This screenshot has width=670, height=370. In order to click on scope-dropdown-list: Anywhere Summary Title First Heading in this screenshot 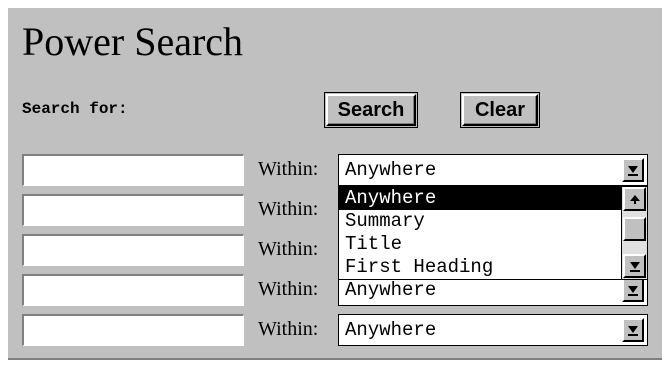, I will do `click(493, 233)`.